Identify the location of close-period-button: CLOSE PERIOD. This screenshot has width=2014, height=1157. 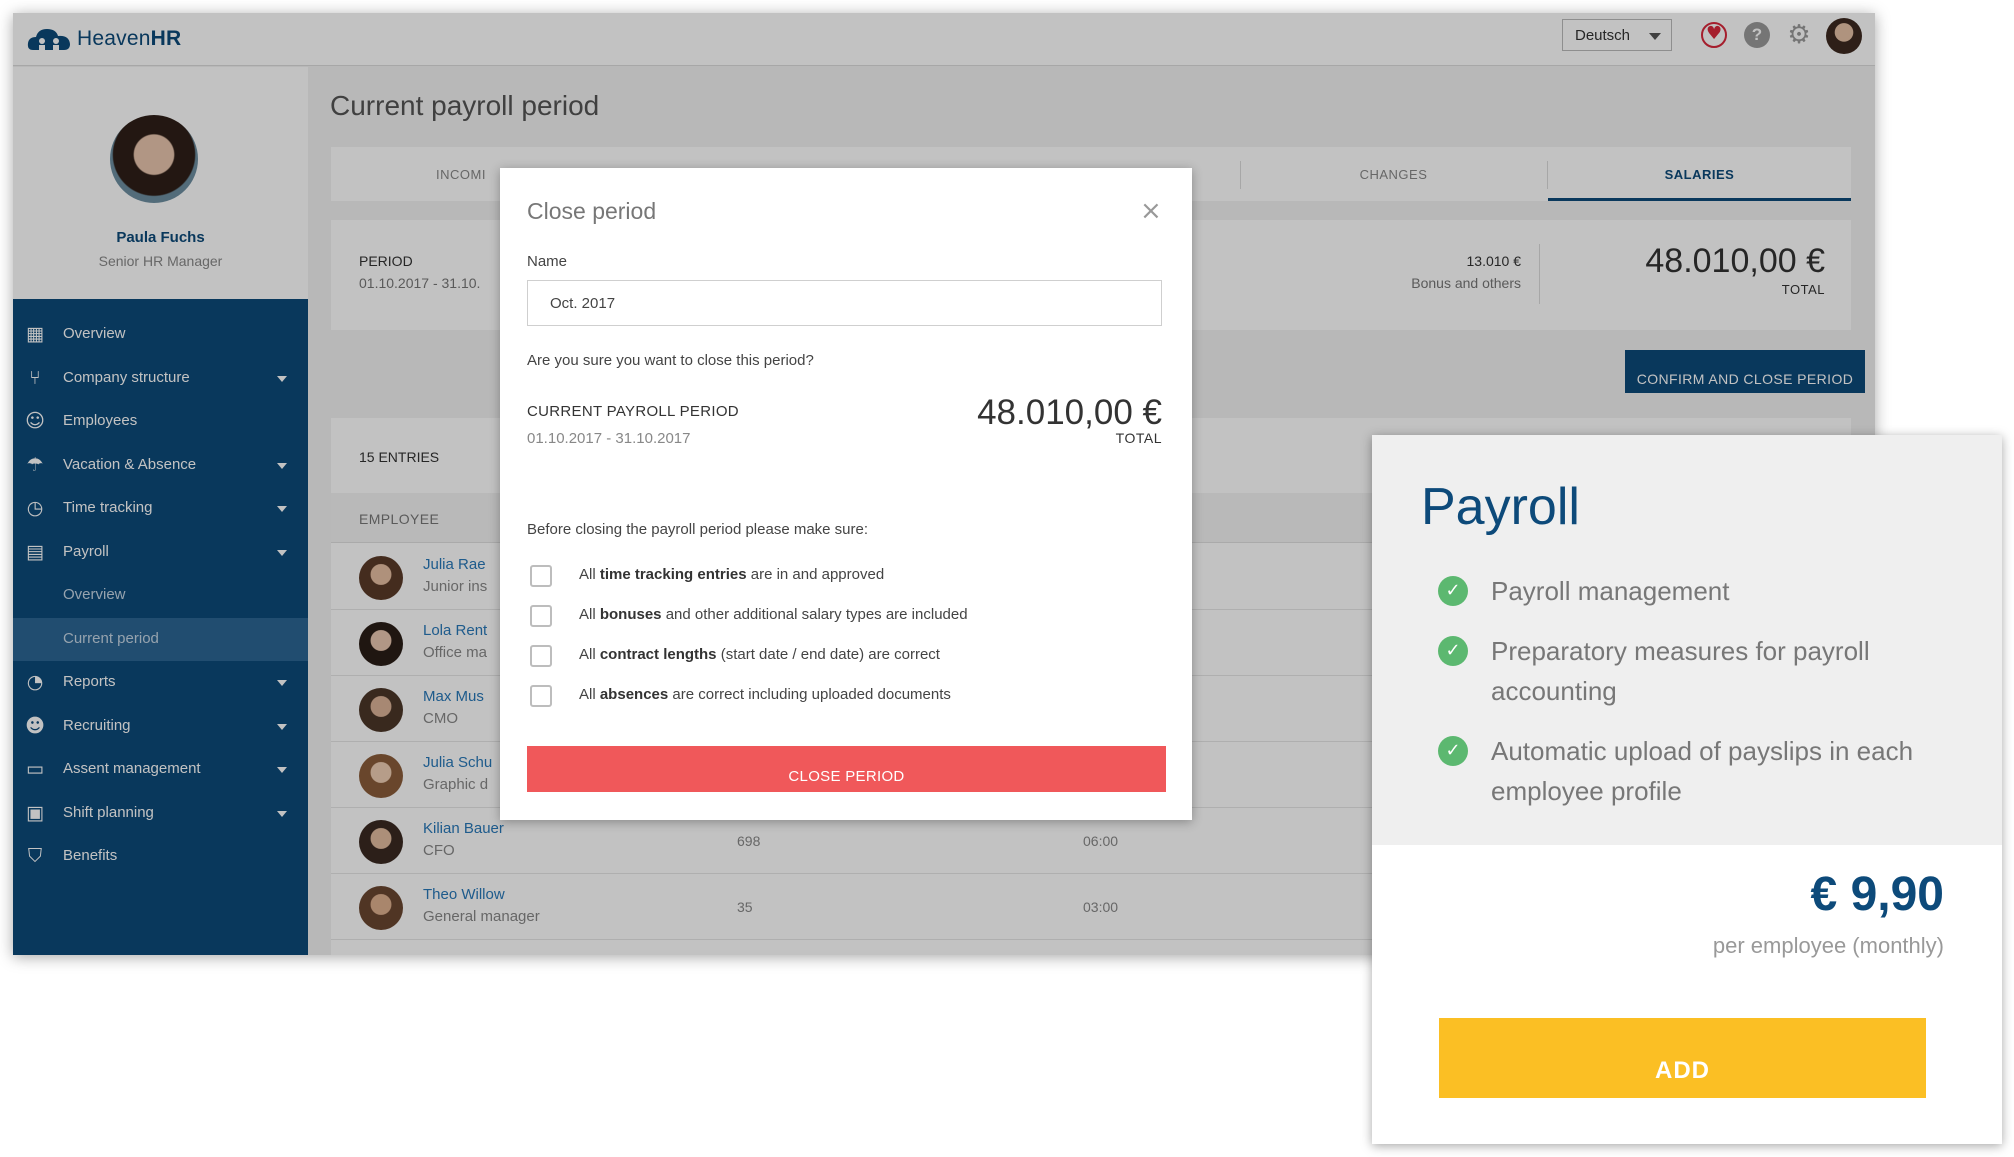
(846, 769).